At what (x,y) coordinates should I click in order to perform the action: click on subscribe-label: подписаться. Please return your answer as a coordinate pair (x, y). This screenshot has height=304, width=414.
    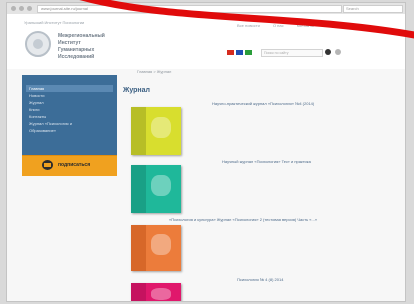
    Looking at the image, I should click on (74, 165).